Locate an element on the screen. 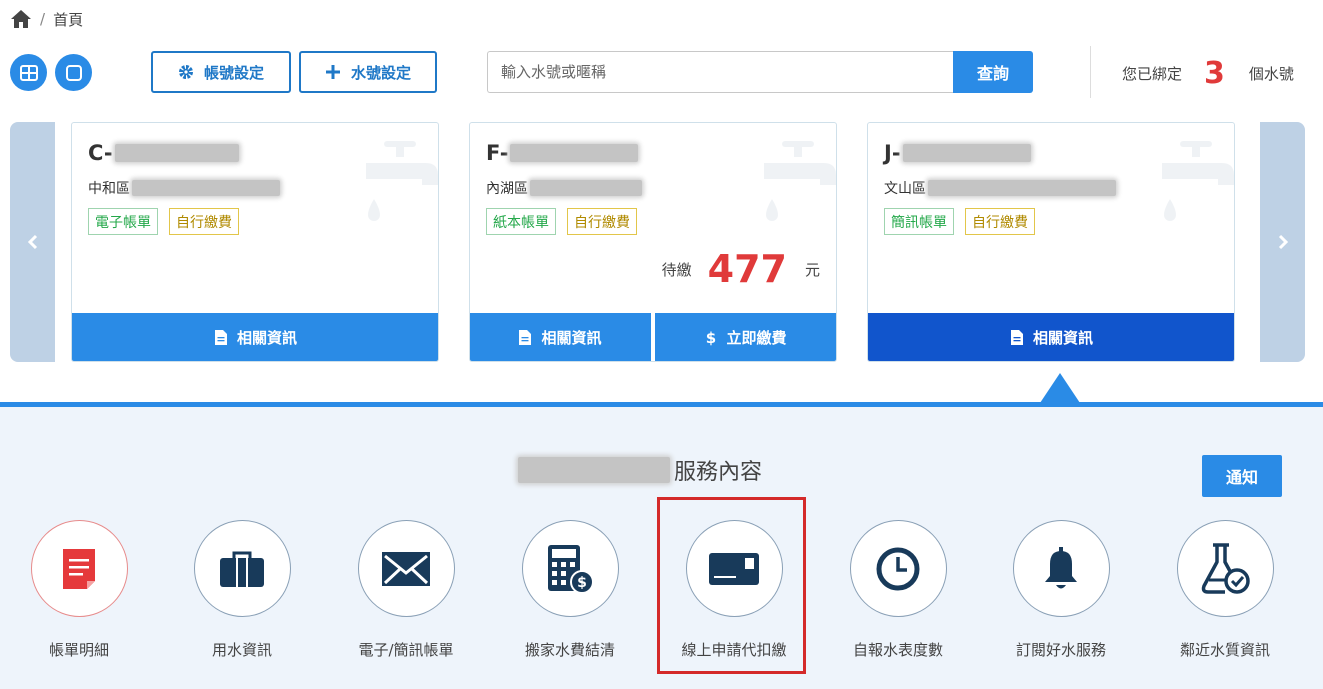  service-label: 搬家水費結清 is located at coordinates (569, 650).